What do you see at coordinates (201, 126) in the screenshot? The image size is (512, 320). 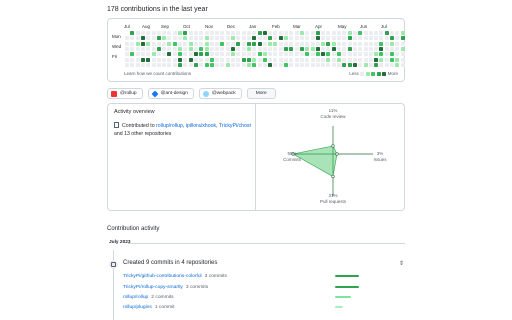 I see `repo-link-xhook: ipillora/xhook` at bounding box center [201, 126].